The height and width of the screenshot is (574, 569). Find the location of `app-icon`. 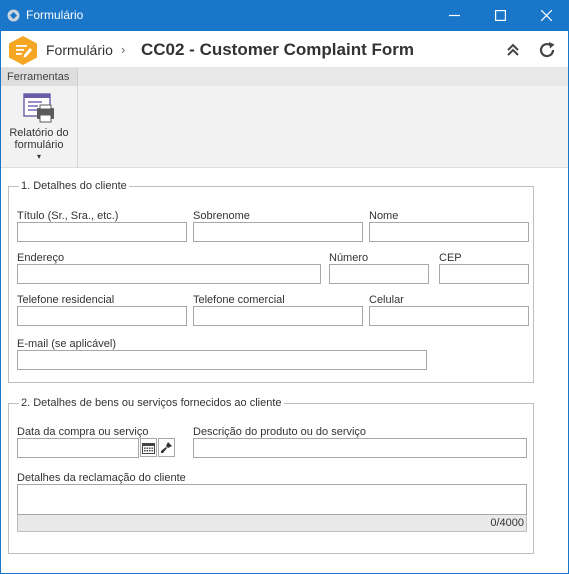

app-icon is located at coordinates (13, 15).